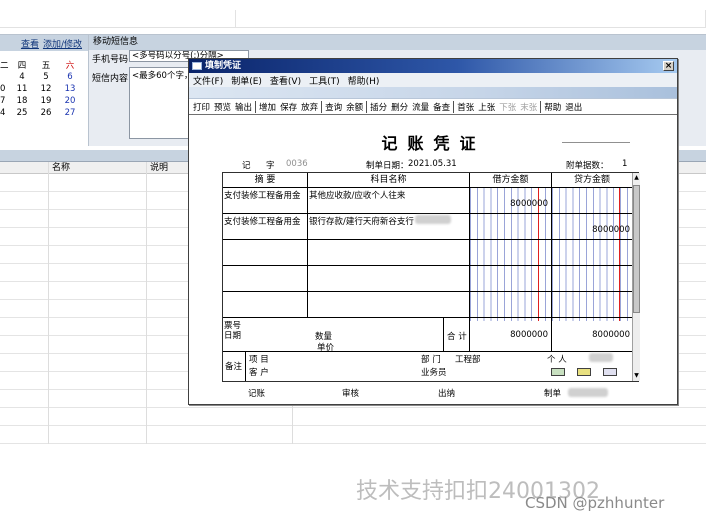  I want to click on voucher-type: 记, so click(246, 165).